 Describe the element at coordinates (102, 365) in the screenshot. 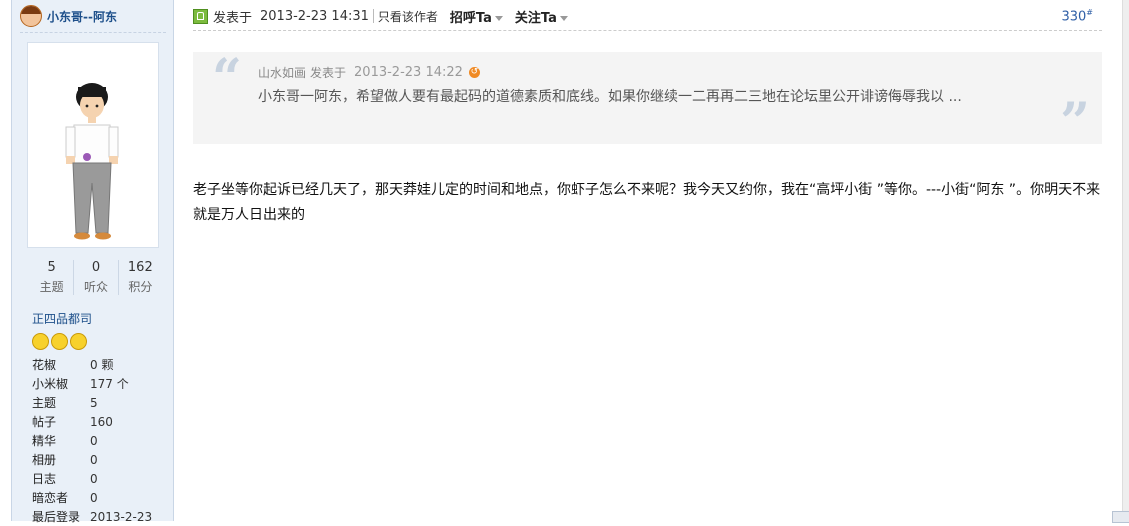

I see `info-value: 0 颗` at that location.